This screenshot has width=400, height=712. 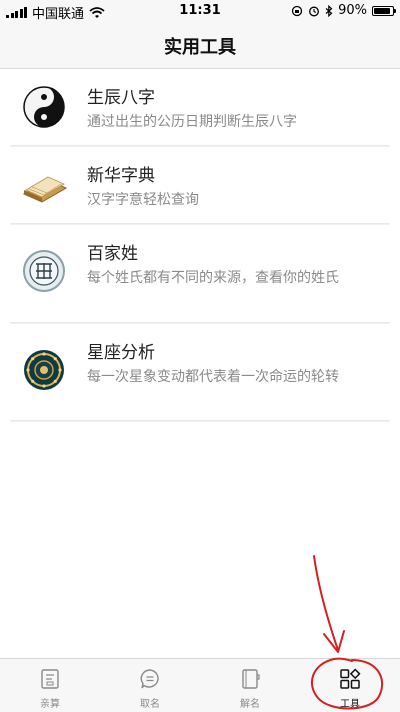 What do you see at coordinates (121, 98) in the screenshot?
I see `tool-title: 生辰八字` at bounding box center [121, 98].